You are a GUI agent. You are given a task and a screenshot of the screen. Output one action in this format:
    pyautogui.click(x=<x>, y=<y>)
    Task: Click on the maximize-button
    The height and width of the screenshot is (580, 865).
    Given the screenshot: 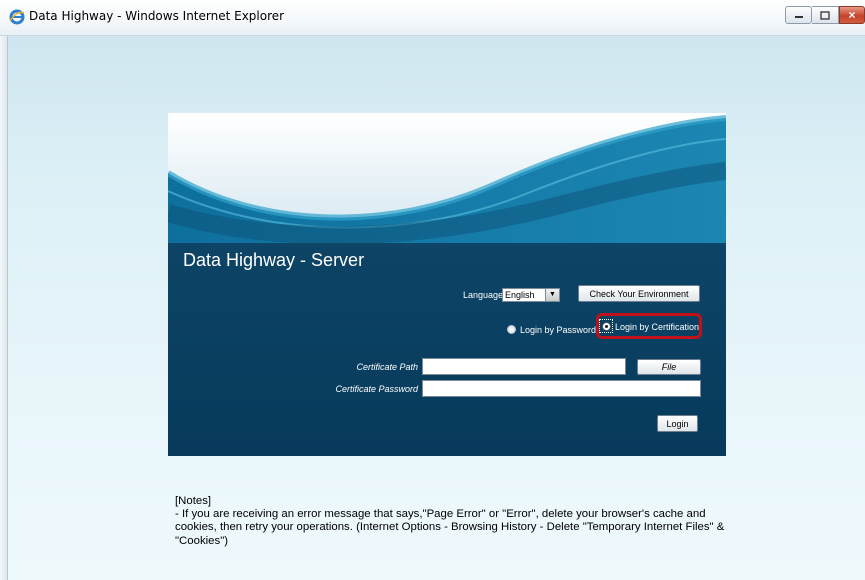 What is the action you would take?
    pyautogui.click(x=825, y=15)
    